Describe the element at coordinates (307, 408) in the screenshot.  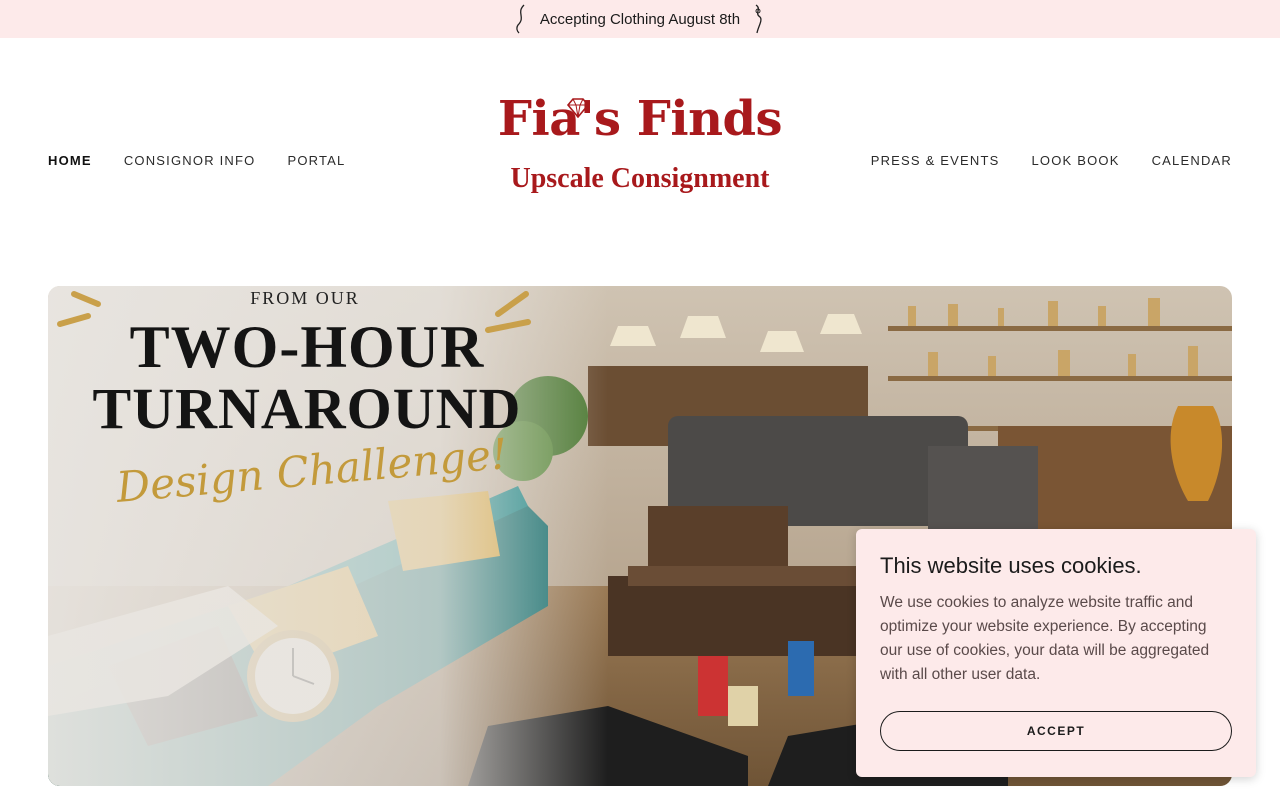
I see `hero-headline-line2: TURNAROUND` at that location.